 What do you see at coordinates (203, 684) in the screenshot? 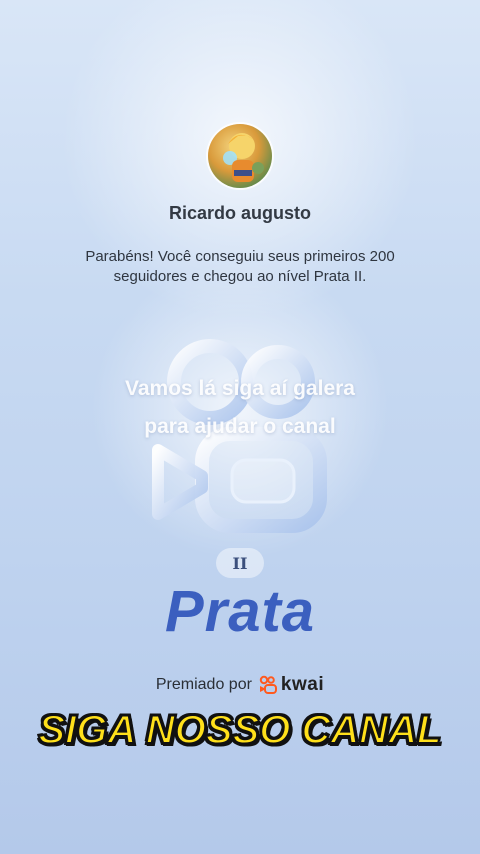
I see `awarded-by-label: Premiado por` at bounding box center [203, 684].